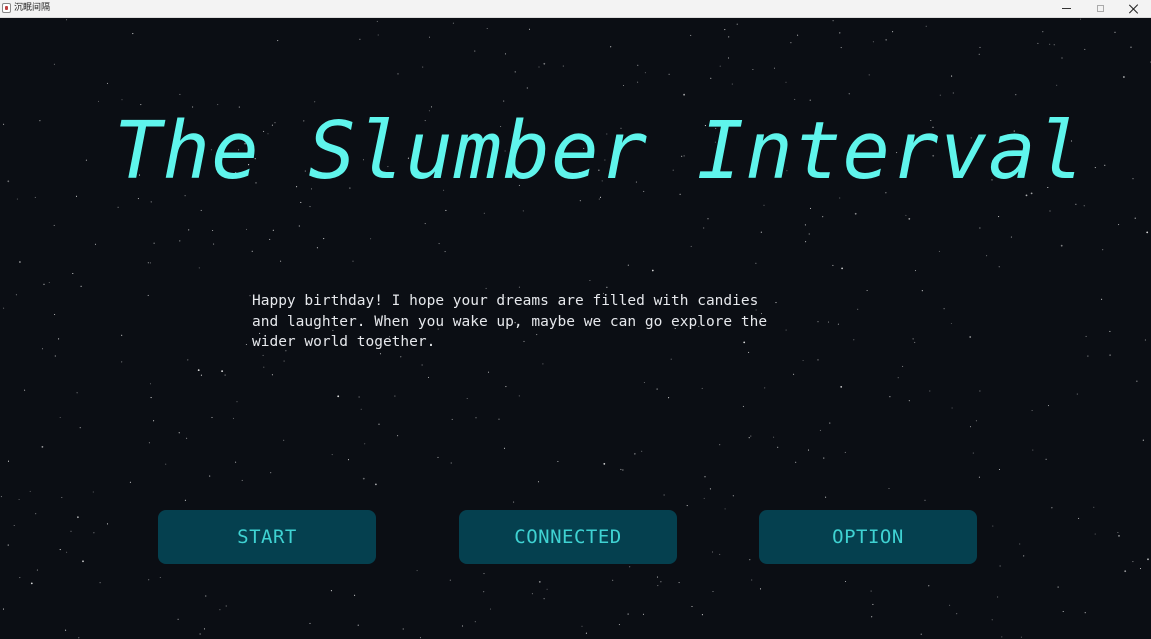  What do you see at coordinates (32, 8) in the screenshot?
I see `window-title: 沉眠间隔` at bounding box center [32, 8].